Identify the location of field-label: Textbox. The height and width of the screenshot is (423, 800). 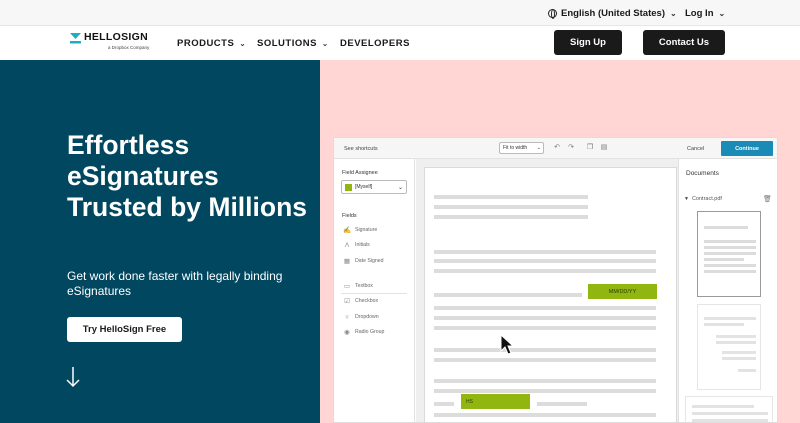
(364, 286).